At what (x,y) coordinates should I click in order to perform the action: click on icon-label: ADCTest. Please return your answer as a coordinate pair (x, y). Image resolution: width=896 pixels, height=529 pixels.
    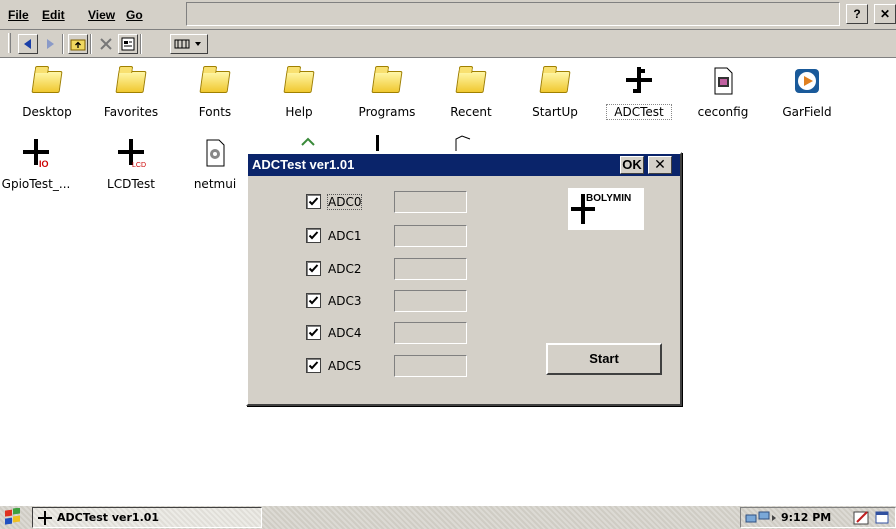
    Looking at the image, I should click on (639, 112).